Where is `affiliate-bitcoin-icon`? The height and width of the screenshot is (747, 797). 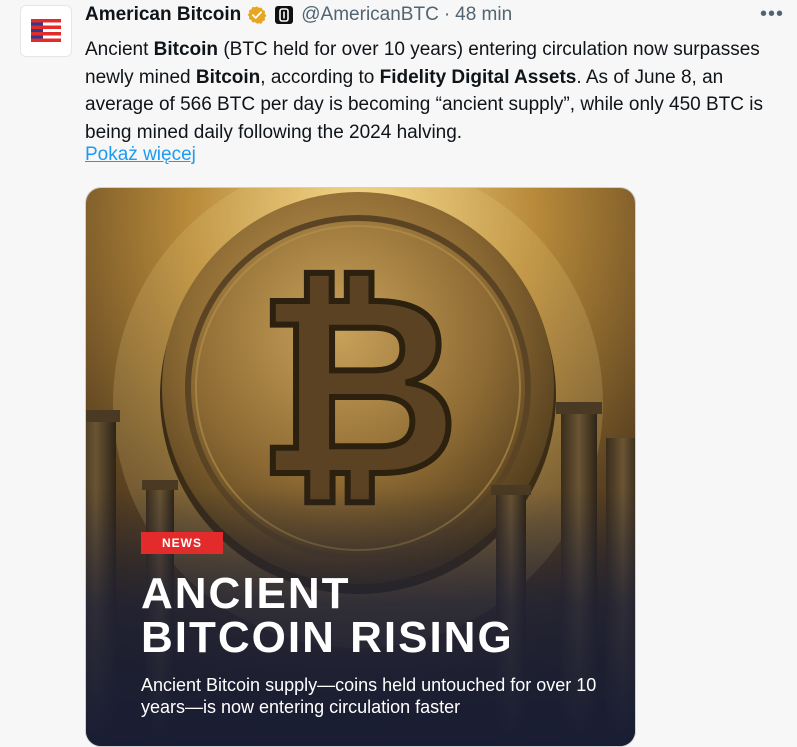
affiliate-bitcoin-icon is located at coordinates (284, 15).